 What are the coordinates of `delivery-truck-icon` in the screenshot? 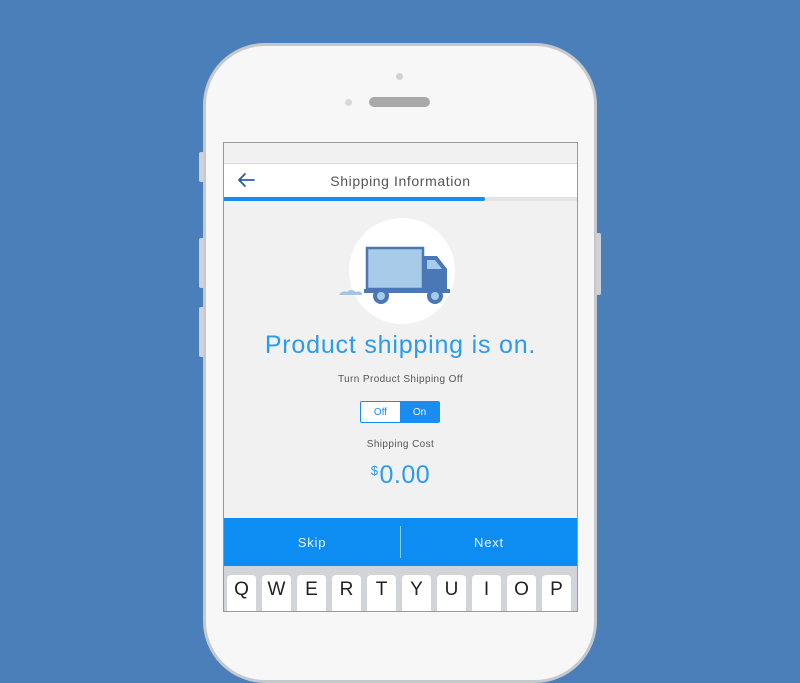 It's located at (394, 275).